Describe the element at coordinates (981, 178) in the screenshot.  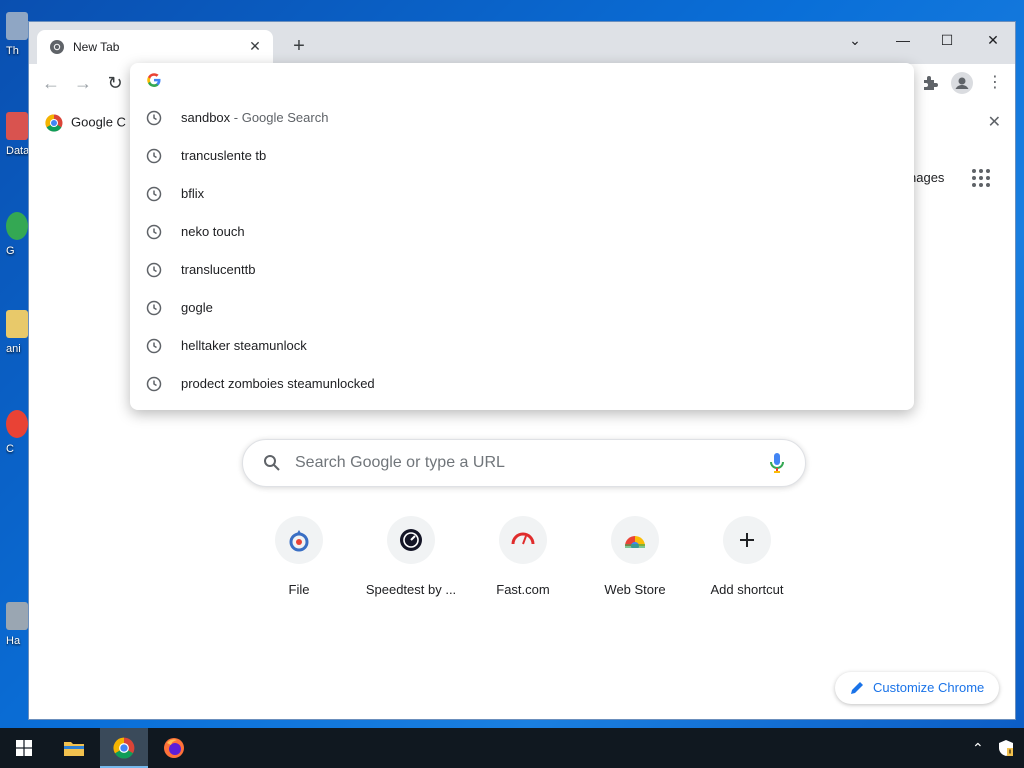
I see `apps-grid-icon` at that location.